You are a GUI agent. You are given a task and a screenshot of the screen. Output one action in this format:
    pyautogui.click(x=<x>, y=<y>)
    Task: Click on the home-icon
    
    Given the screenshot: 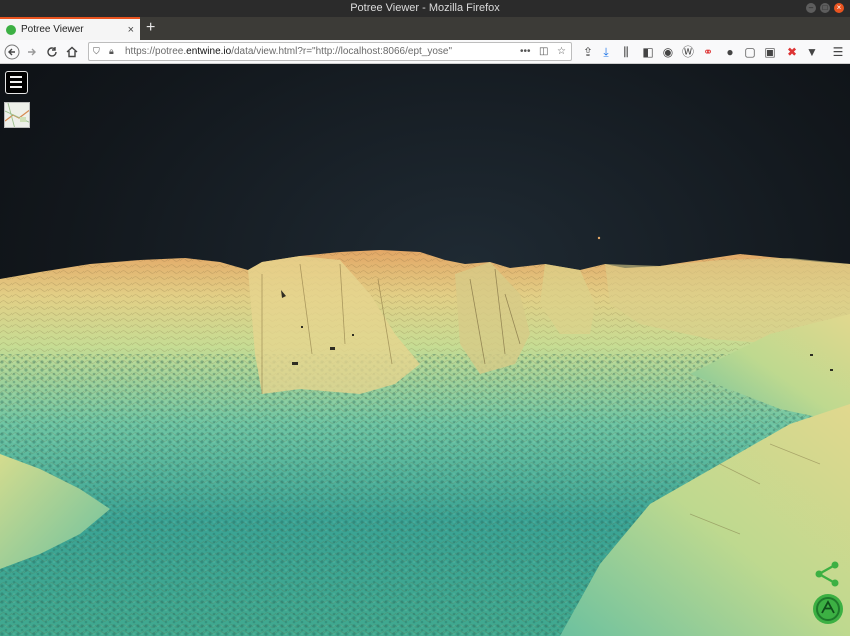 What is the action you would take?
    pyautogui.click(x=72, y=52)
    